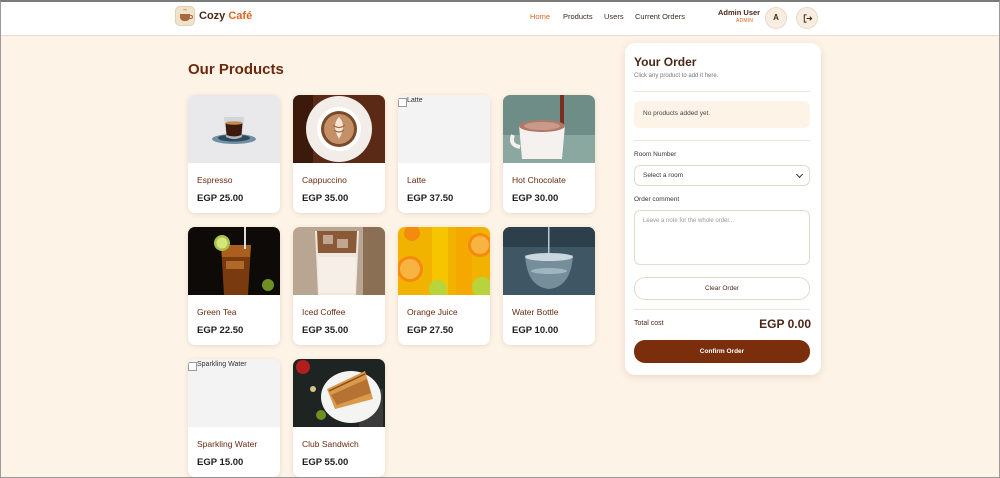 The image size is (1000, 478). Describe the element at coordinates (663, 175) in the screenshot. I see `room-select-value: Select a room` at that location.